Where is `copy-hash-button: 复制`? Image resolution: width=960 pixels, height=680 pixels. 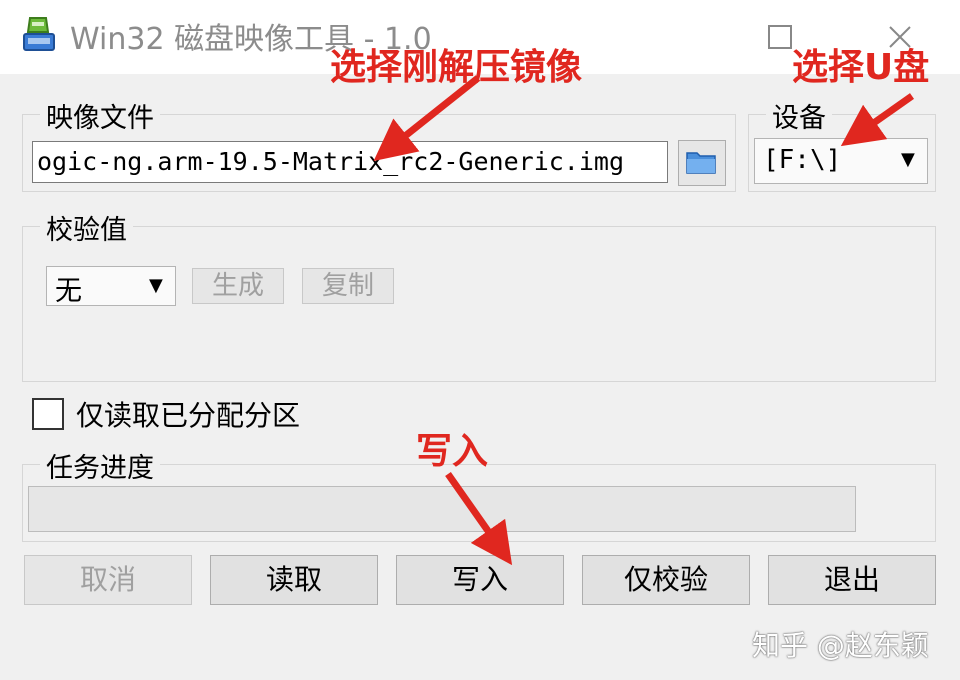 copy-hash-button: 复制 is located at coordinates (348, 286).